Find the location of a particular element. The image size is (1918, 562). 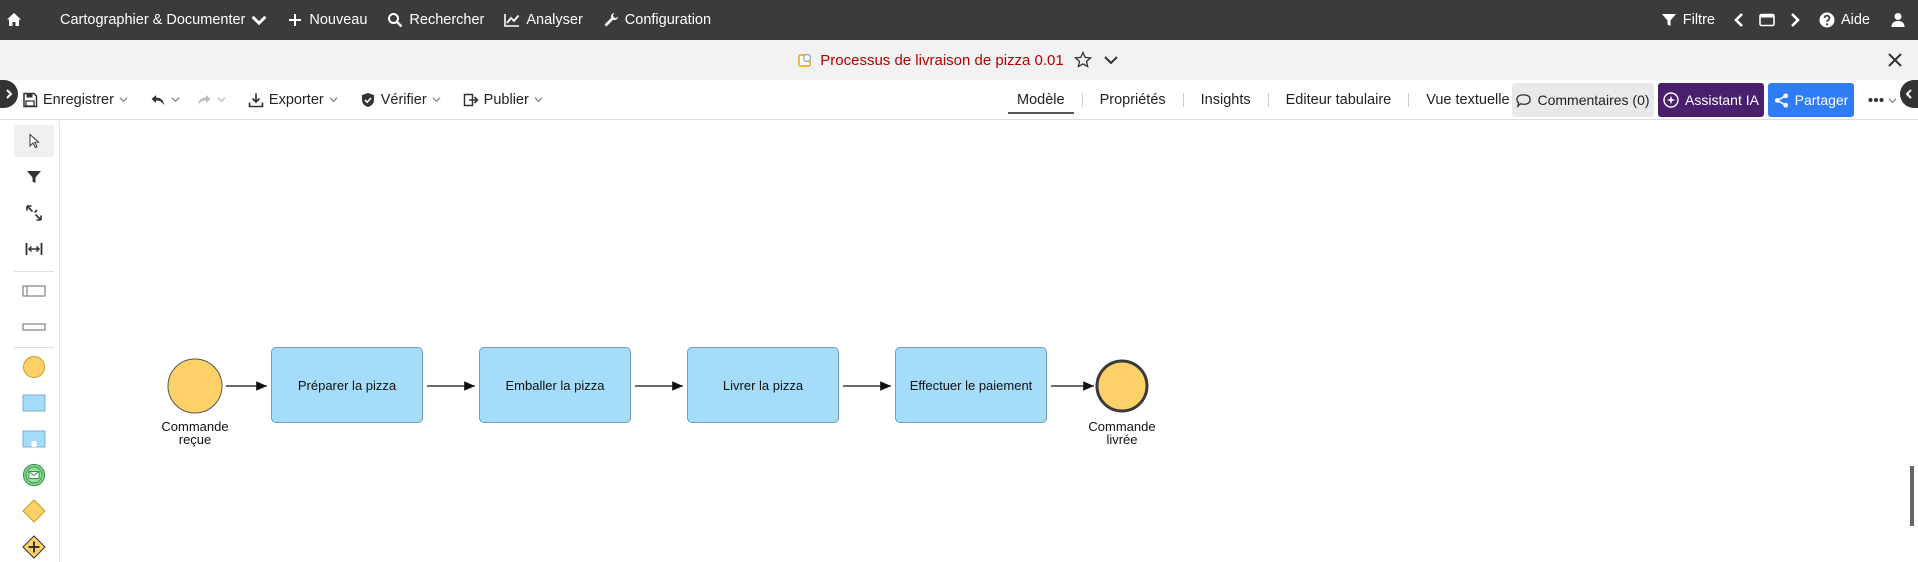

palette-space-tool is located at coordinates (34, 249).